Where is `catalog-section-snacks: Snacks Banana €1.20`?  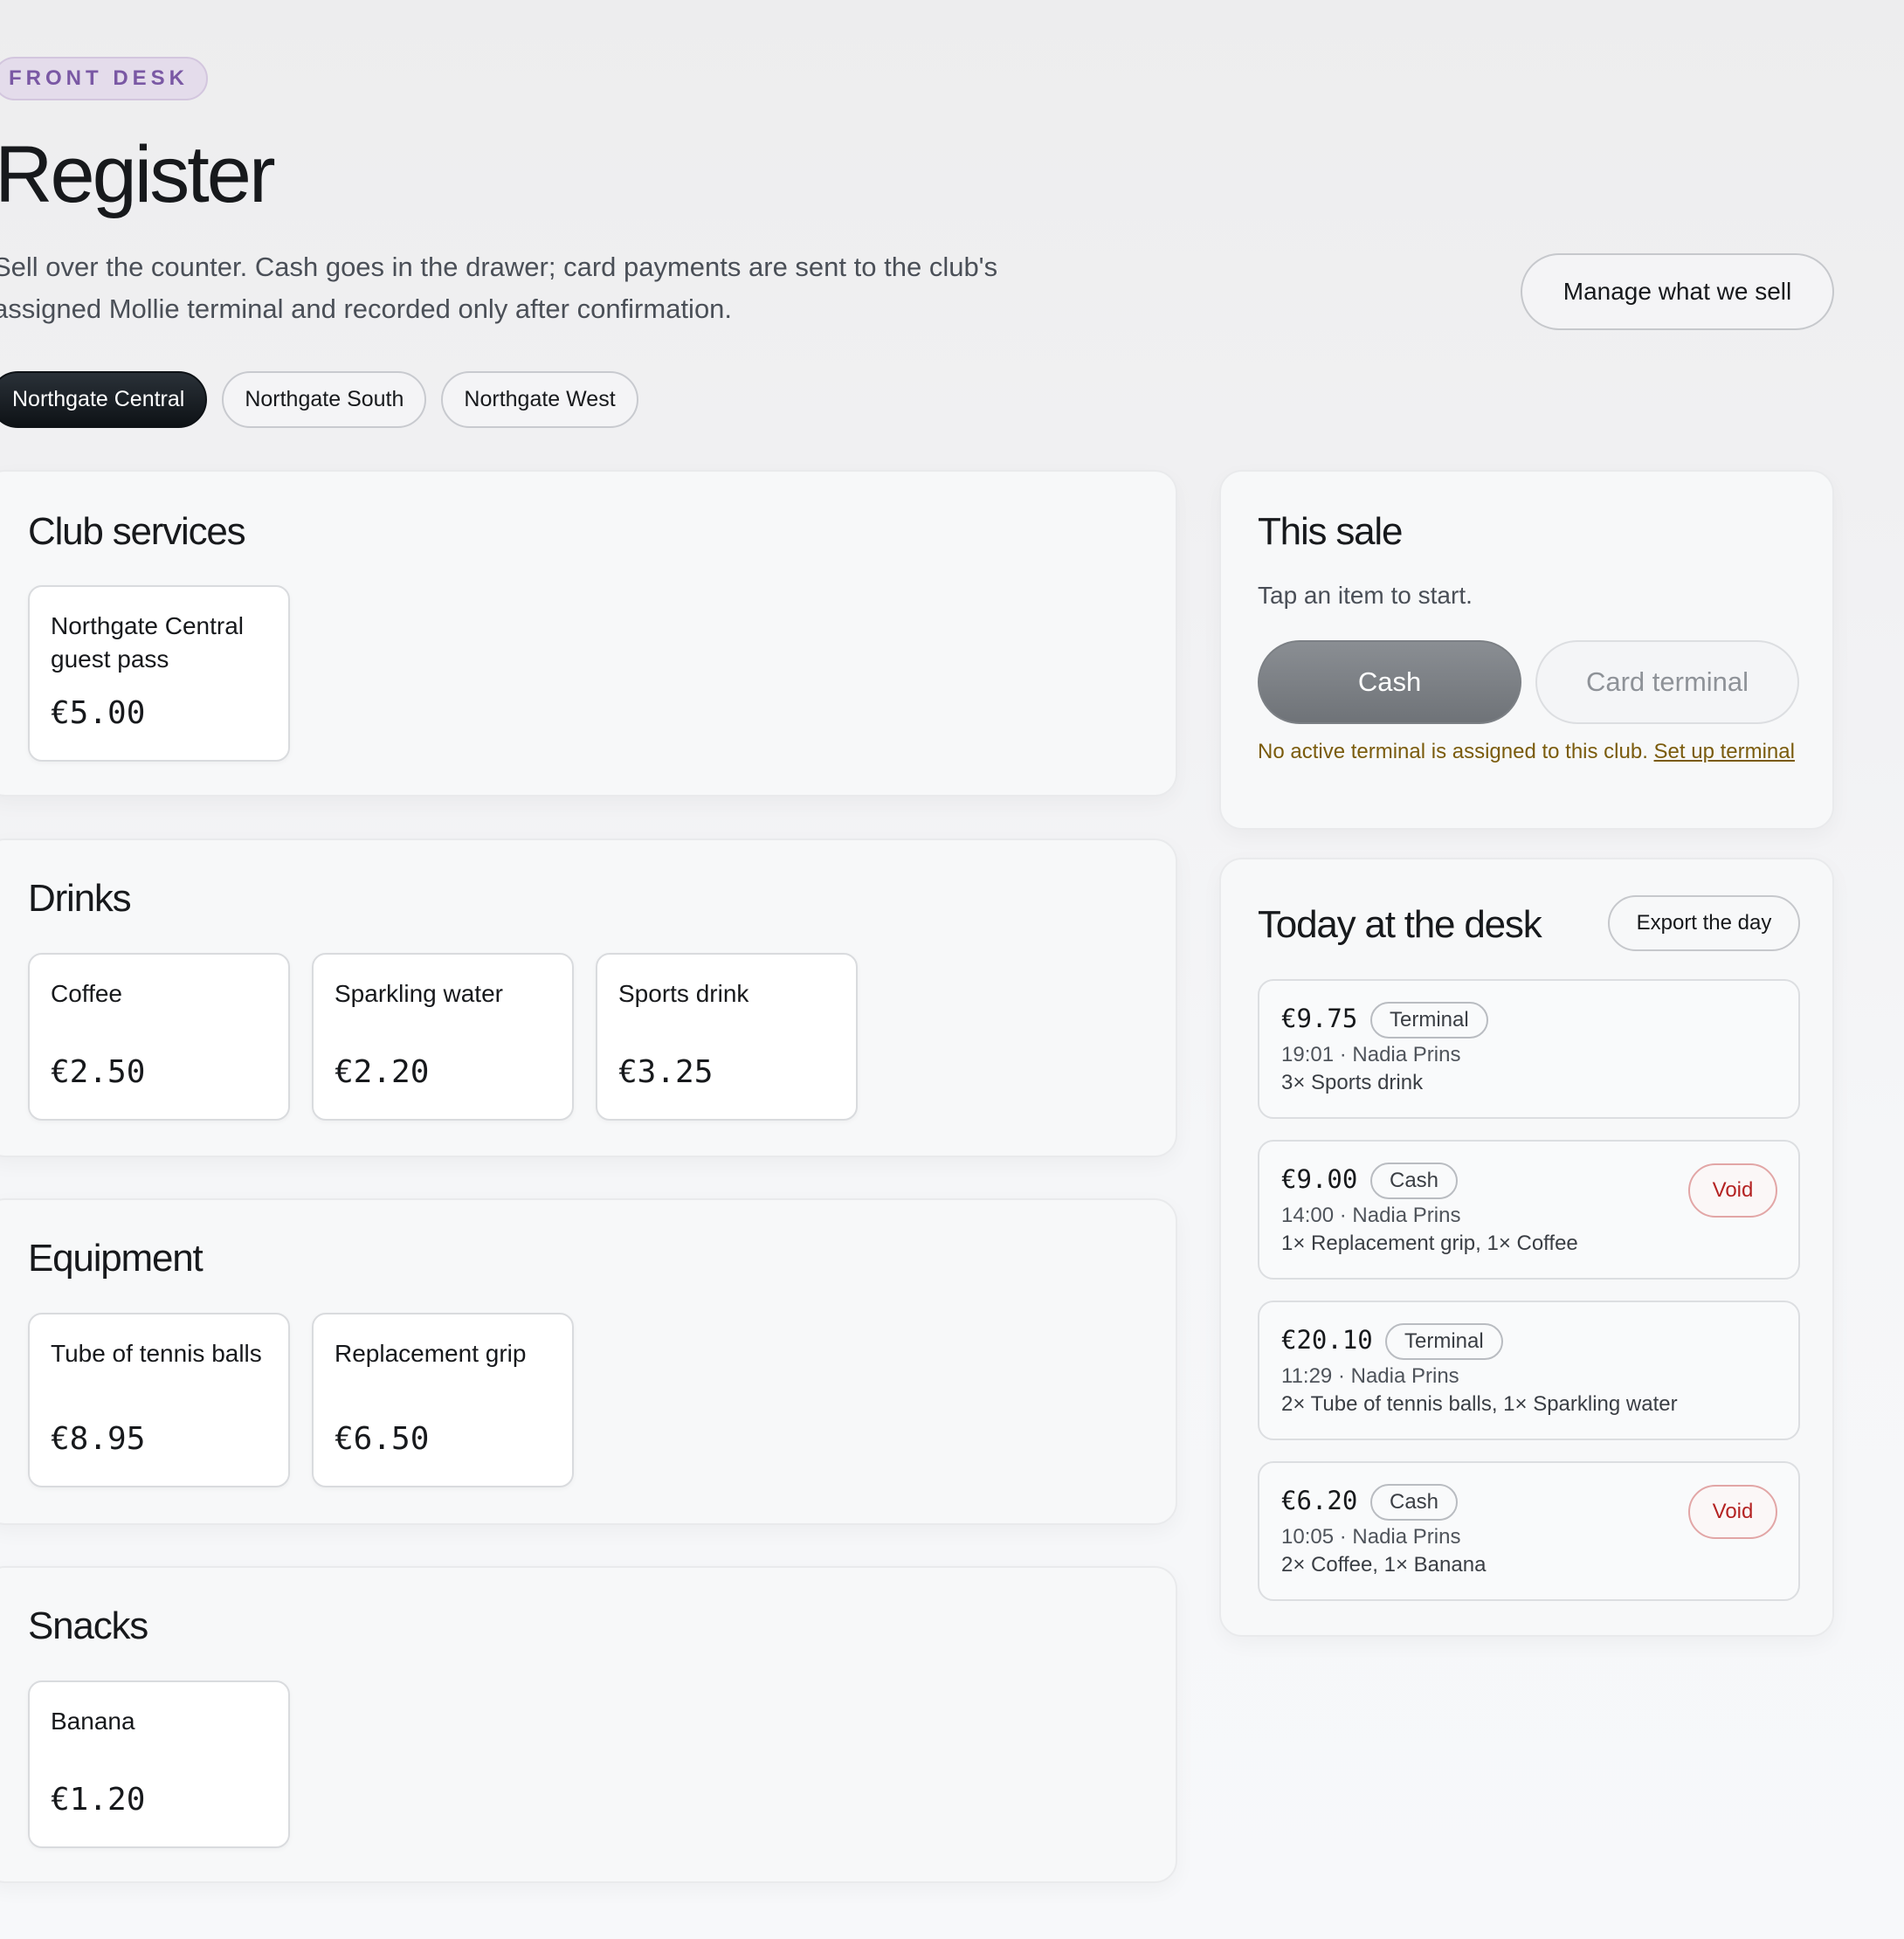
catalog-section-snacks: Snacks Banana €1.20 is located at coordinates (588, 1724).